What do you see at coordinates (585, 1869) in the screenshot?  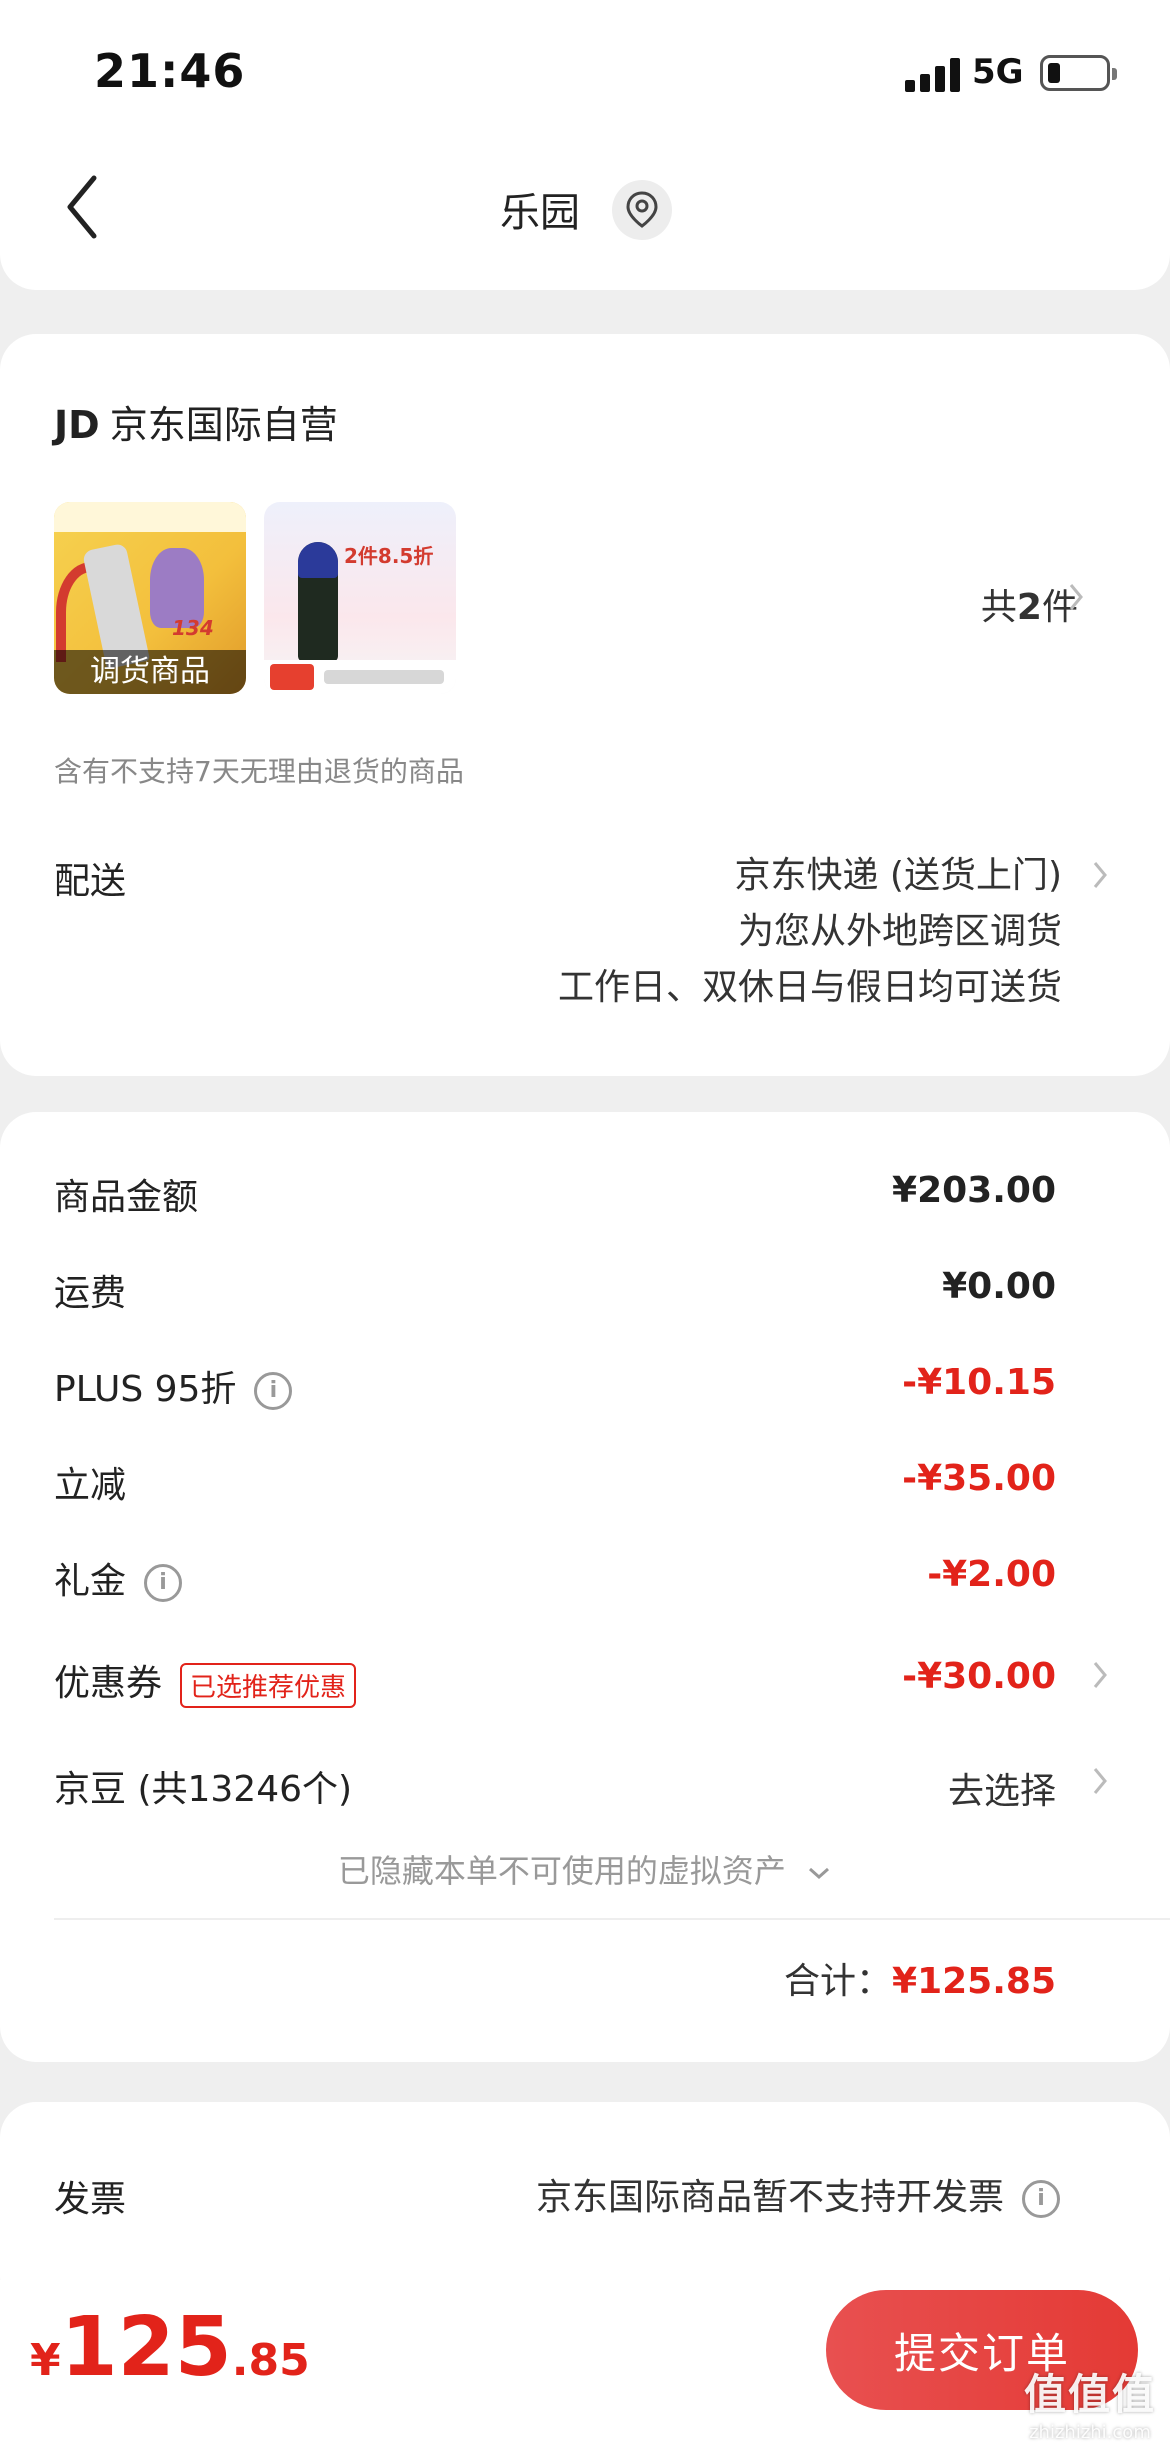 I see `hidden-assets-toggle: 已隐藏本单不可使用的虚拟资产` at bounding box center [585, 1869].